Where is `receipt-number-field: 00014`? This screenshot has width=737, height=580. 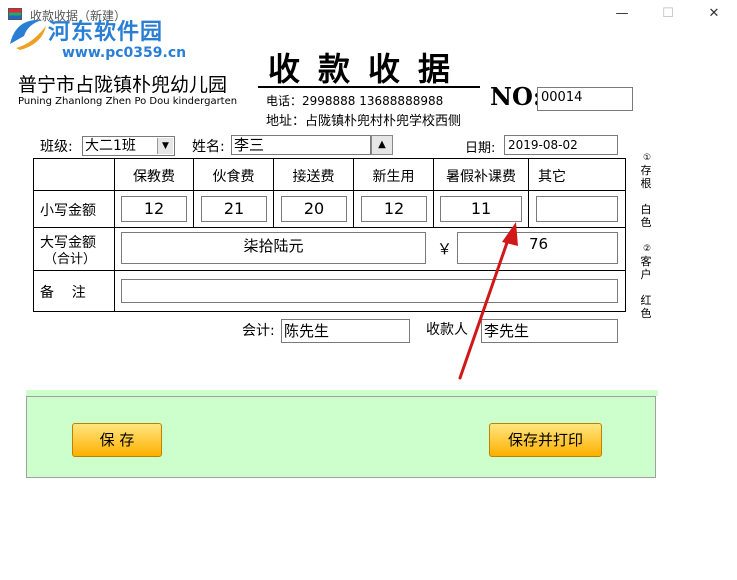
receipt-number-field: 00014 is located at coordinates (585, 99).